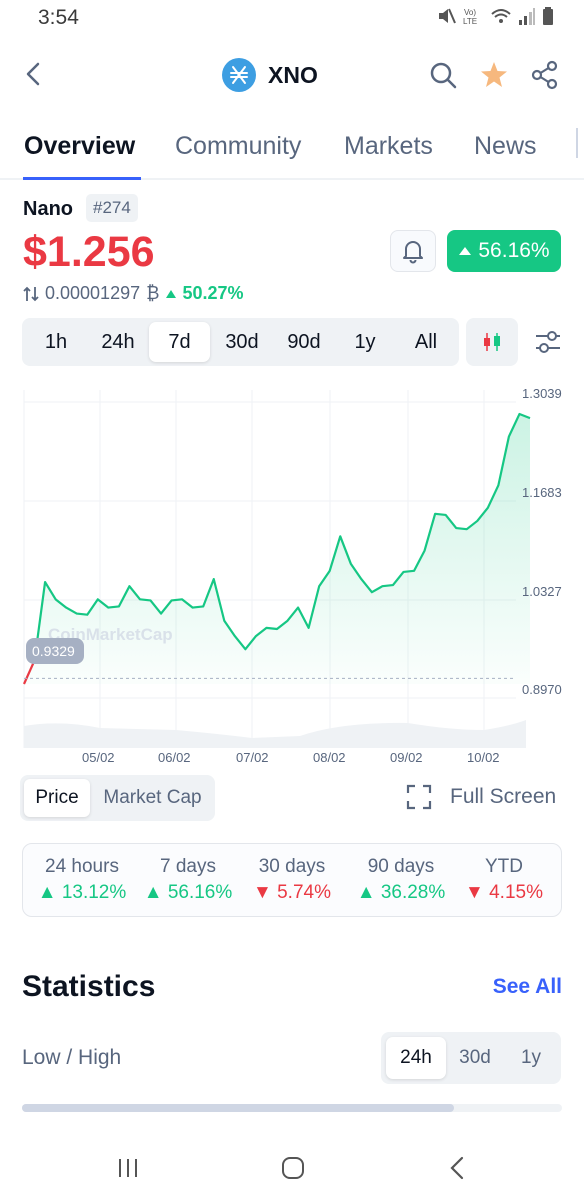 This screenshot has width=584, height=1200. Describe the element at coordinates (527, 16) in the screenshot. I see `signal-icon` at that location.